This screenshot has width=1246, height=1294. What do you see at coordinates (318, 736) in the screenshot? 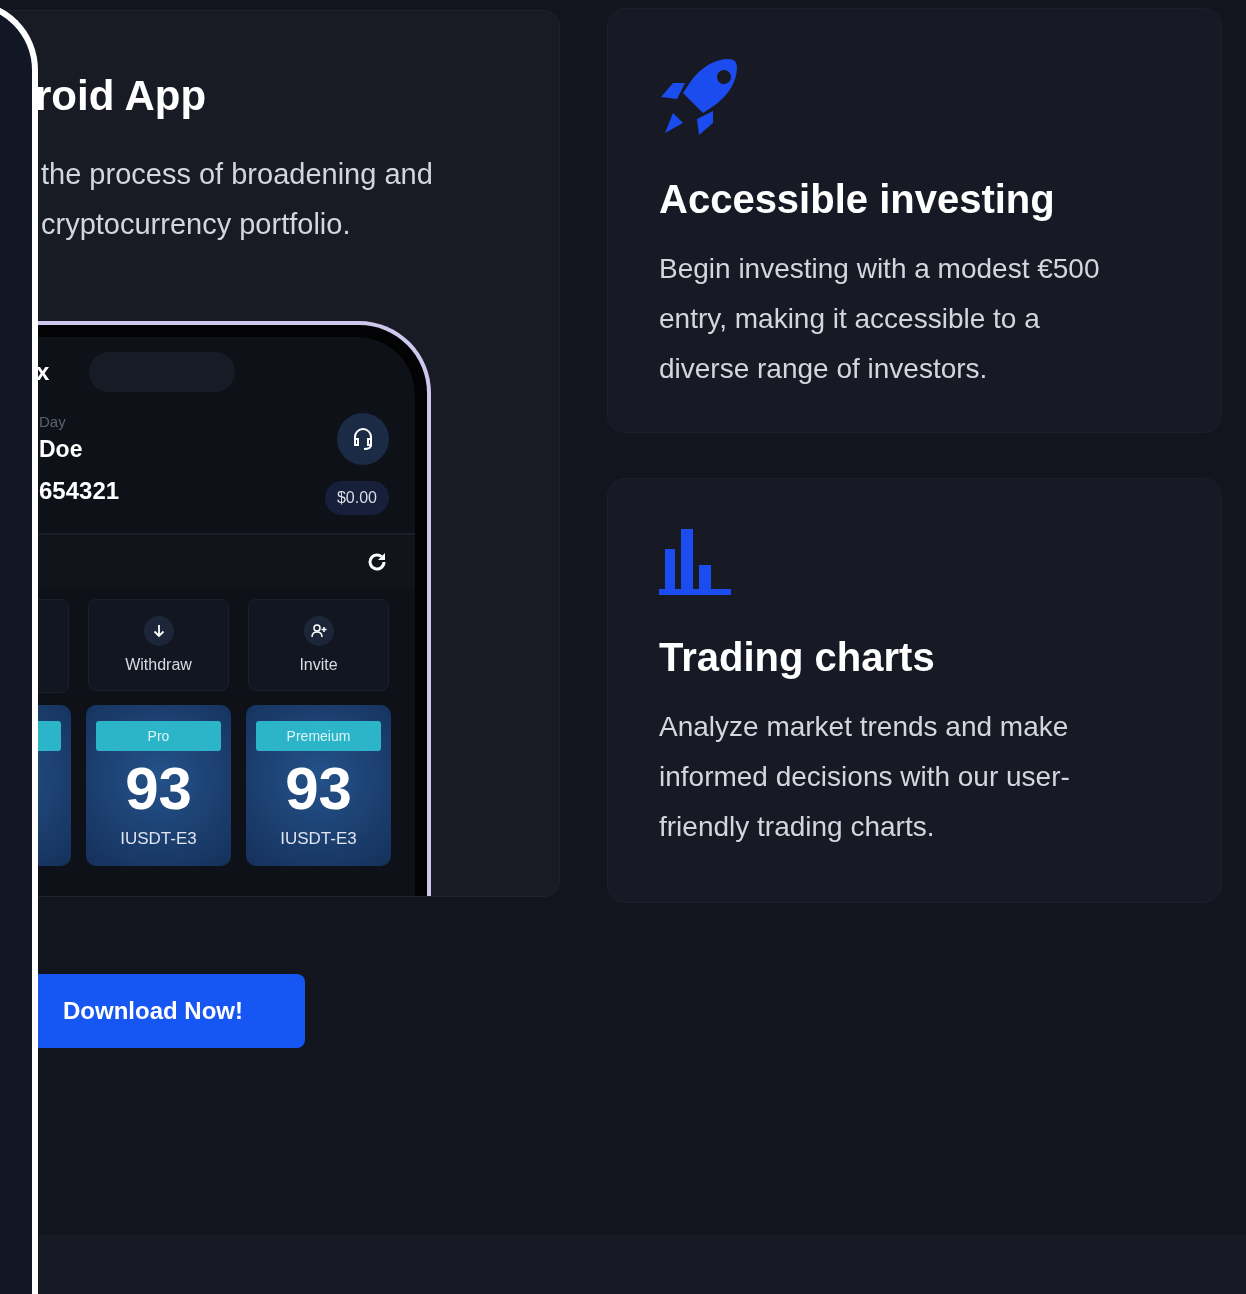
I see `plan-tag: Premeium` at bounding box center [318, 736].